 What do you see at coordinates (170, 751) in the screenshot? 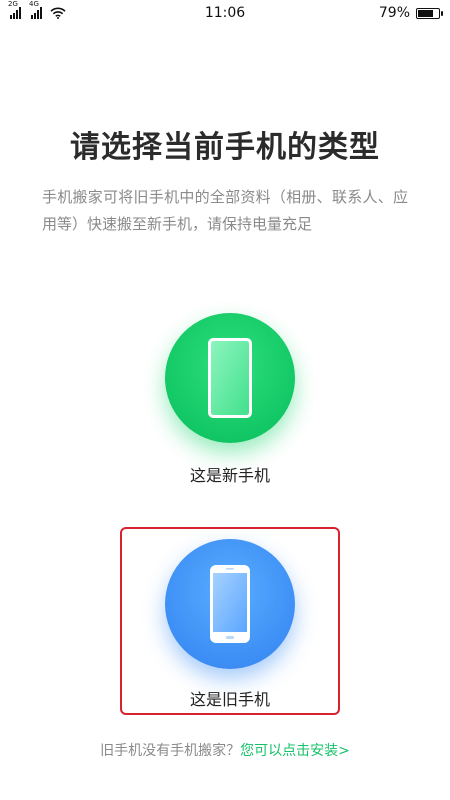
I see `footer-prompt: 旧手机没有手机搬家？` at bounding box center [170, 751].